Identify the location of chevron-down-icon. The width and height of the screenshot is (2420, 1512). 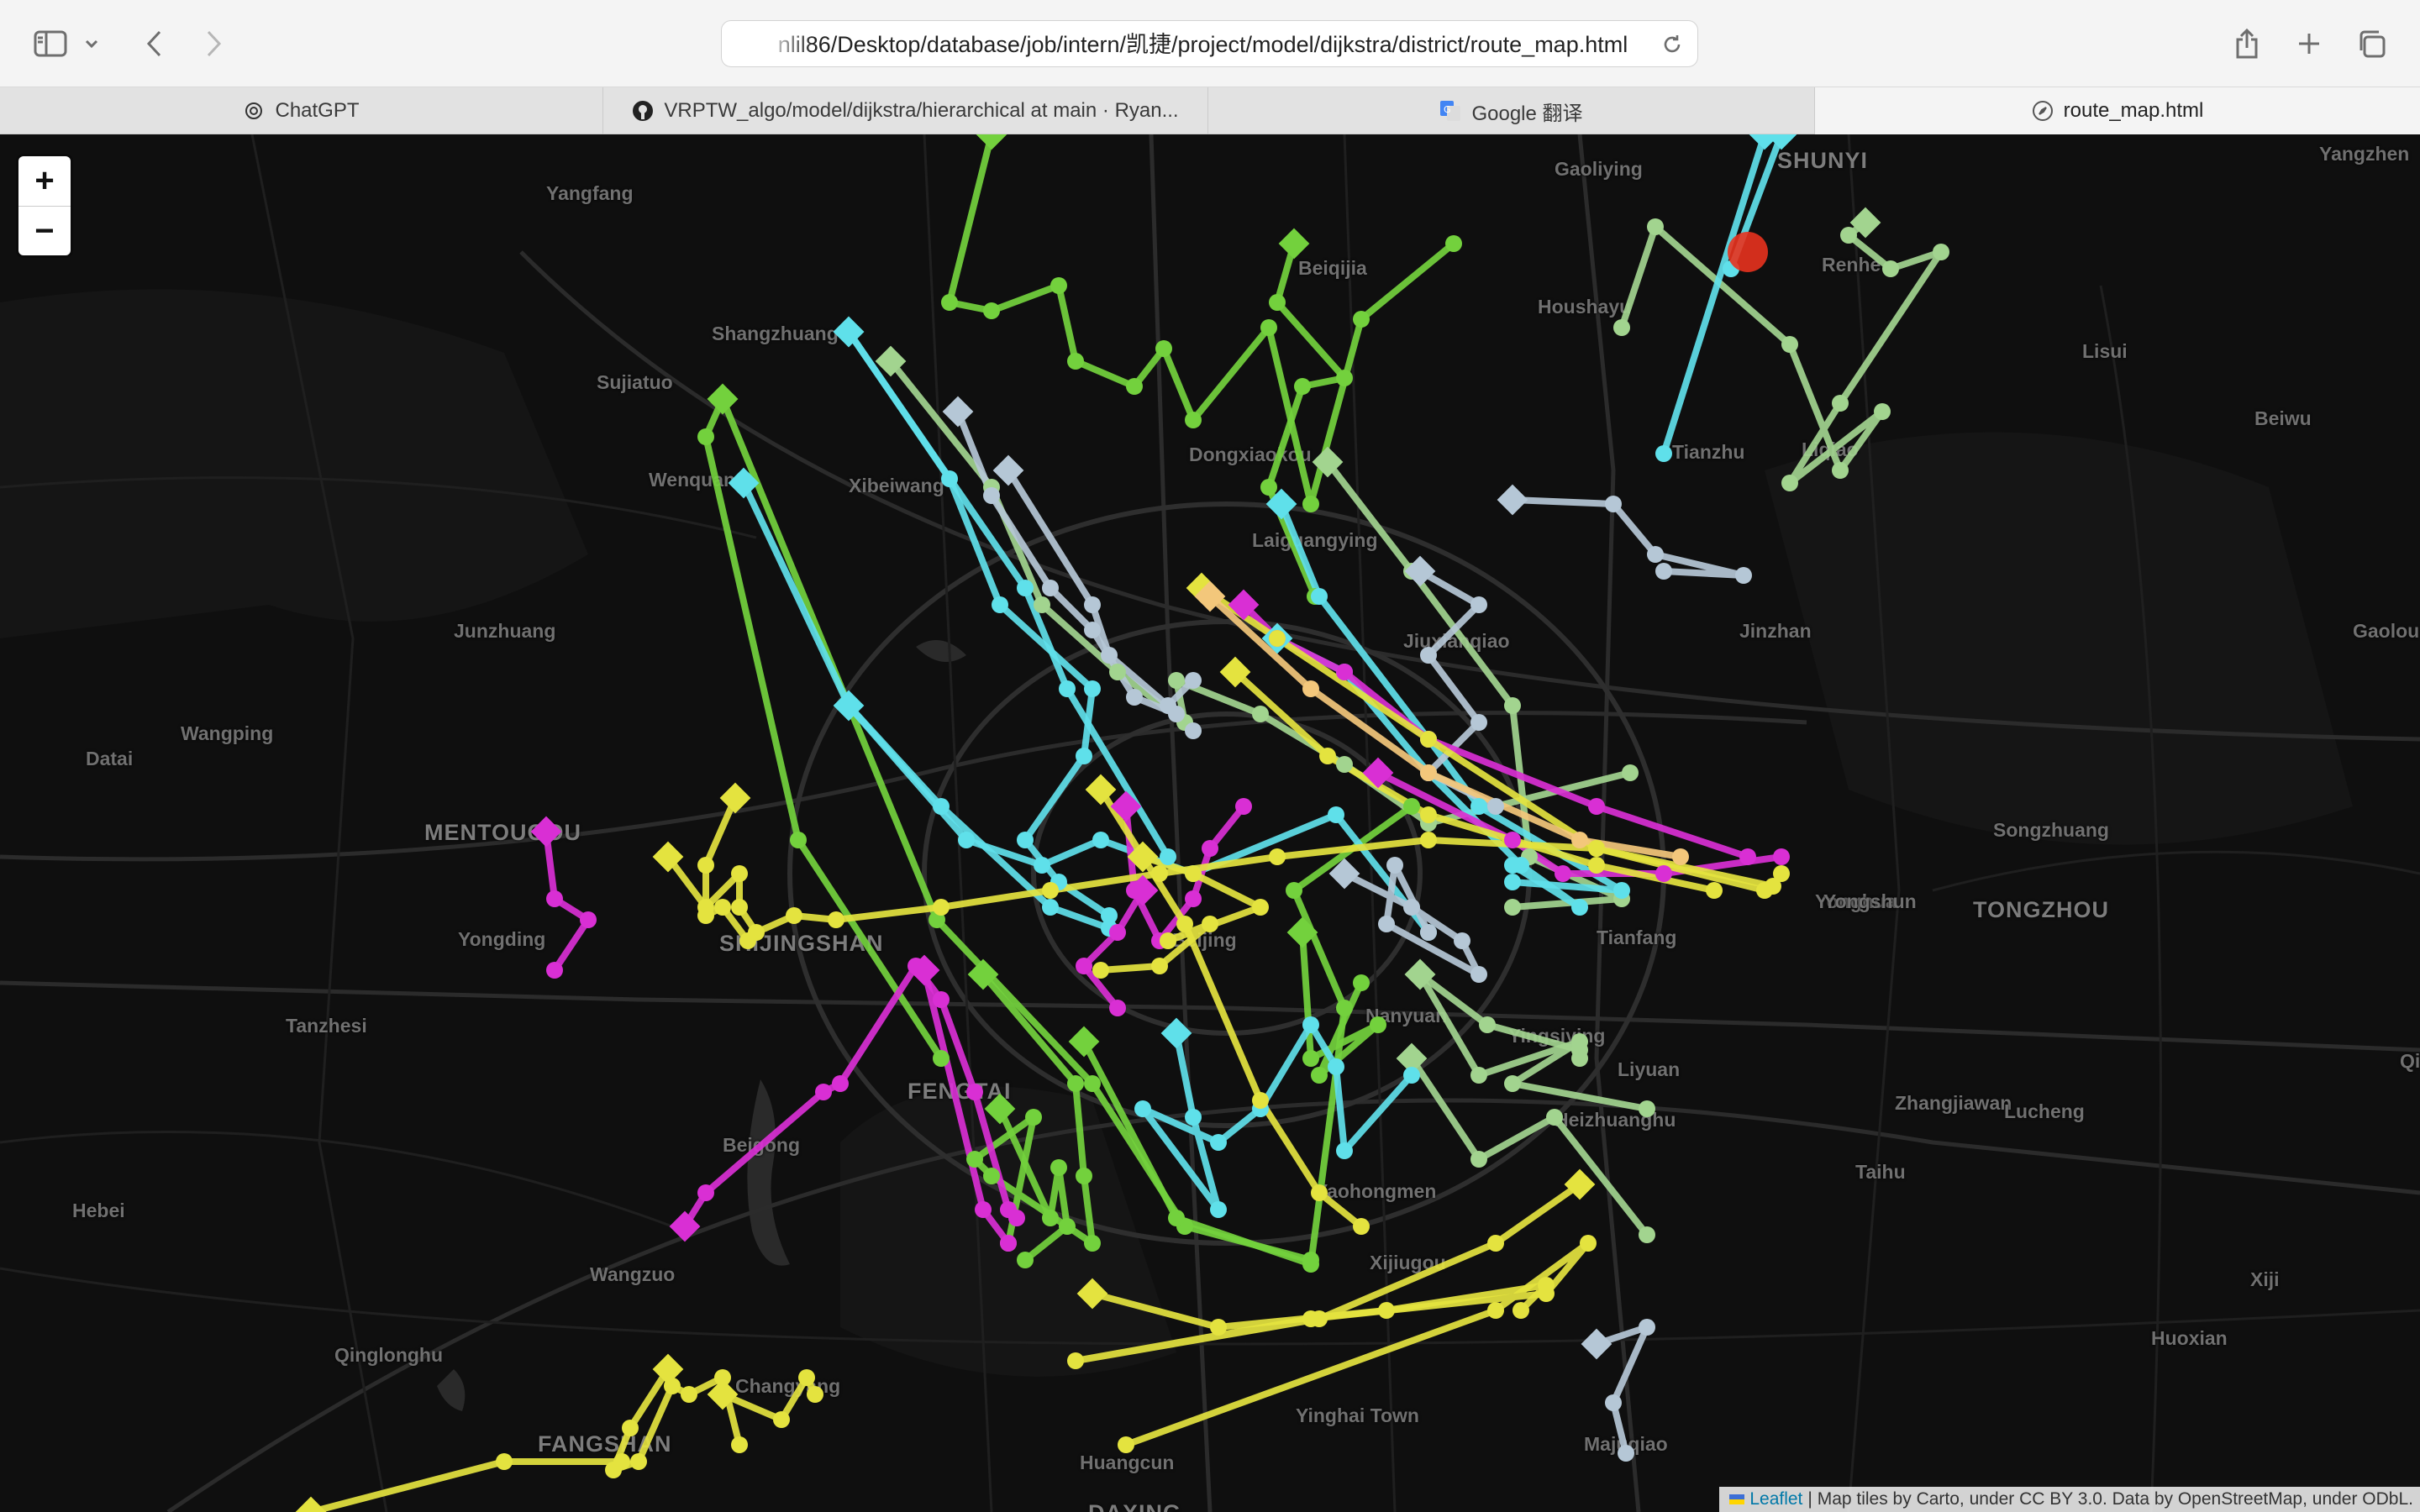
(92, 43).